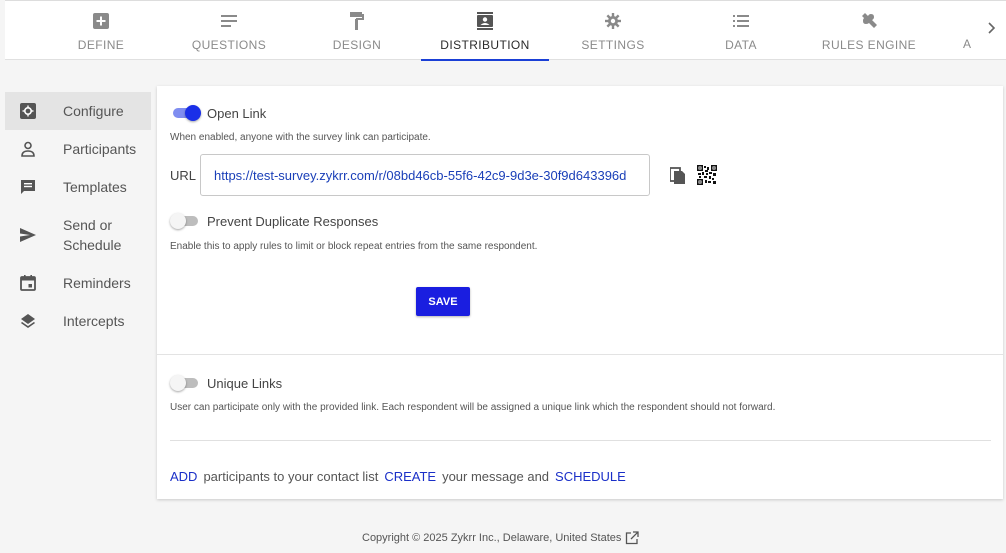 This screenshot has height=553, width=1006. I want to click on tab-rules-engine: RULES ENGINE, so click(869, 30).